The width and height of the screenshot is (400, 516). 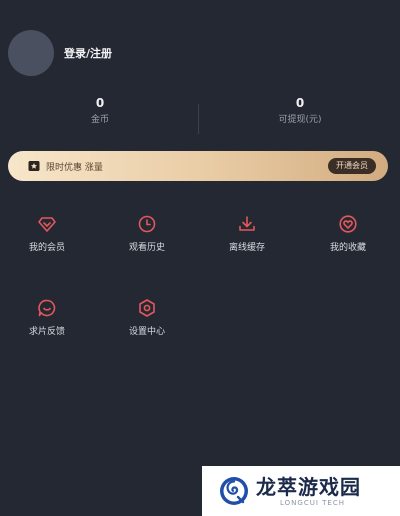 What do you see at coordinates (47, 224) in the screenshot?
I see `diamond-icon` at bounding box center [47, 224].